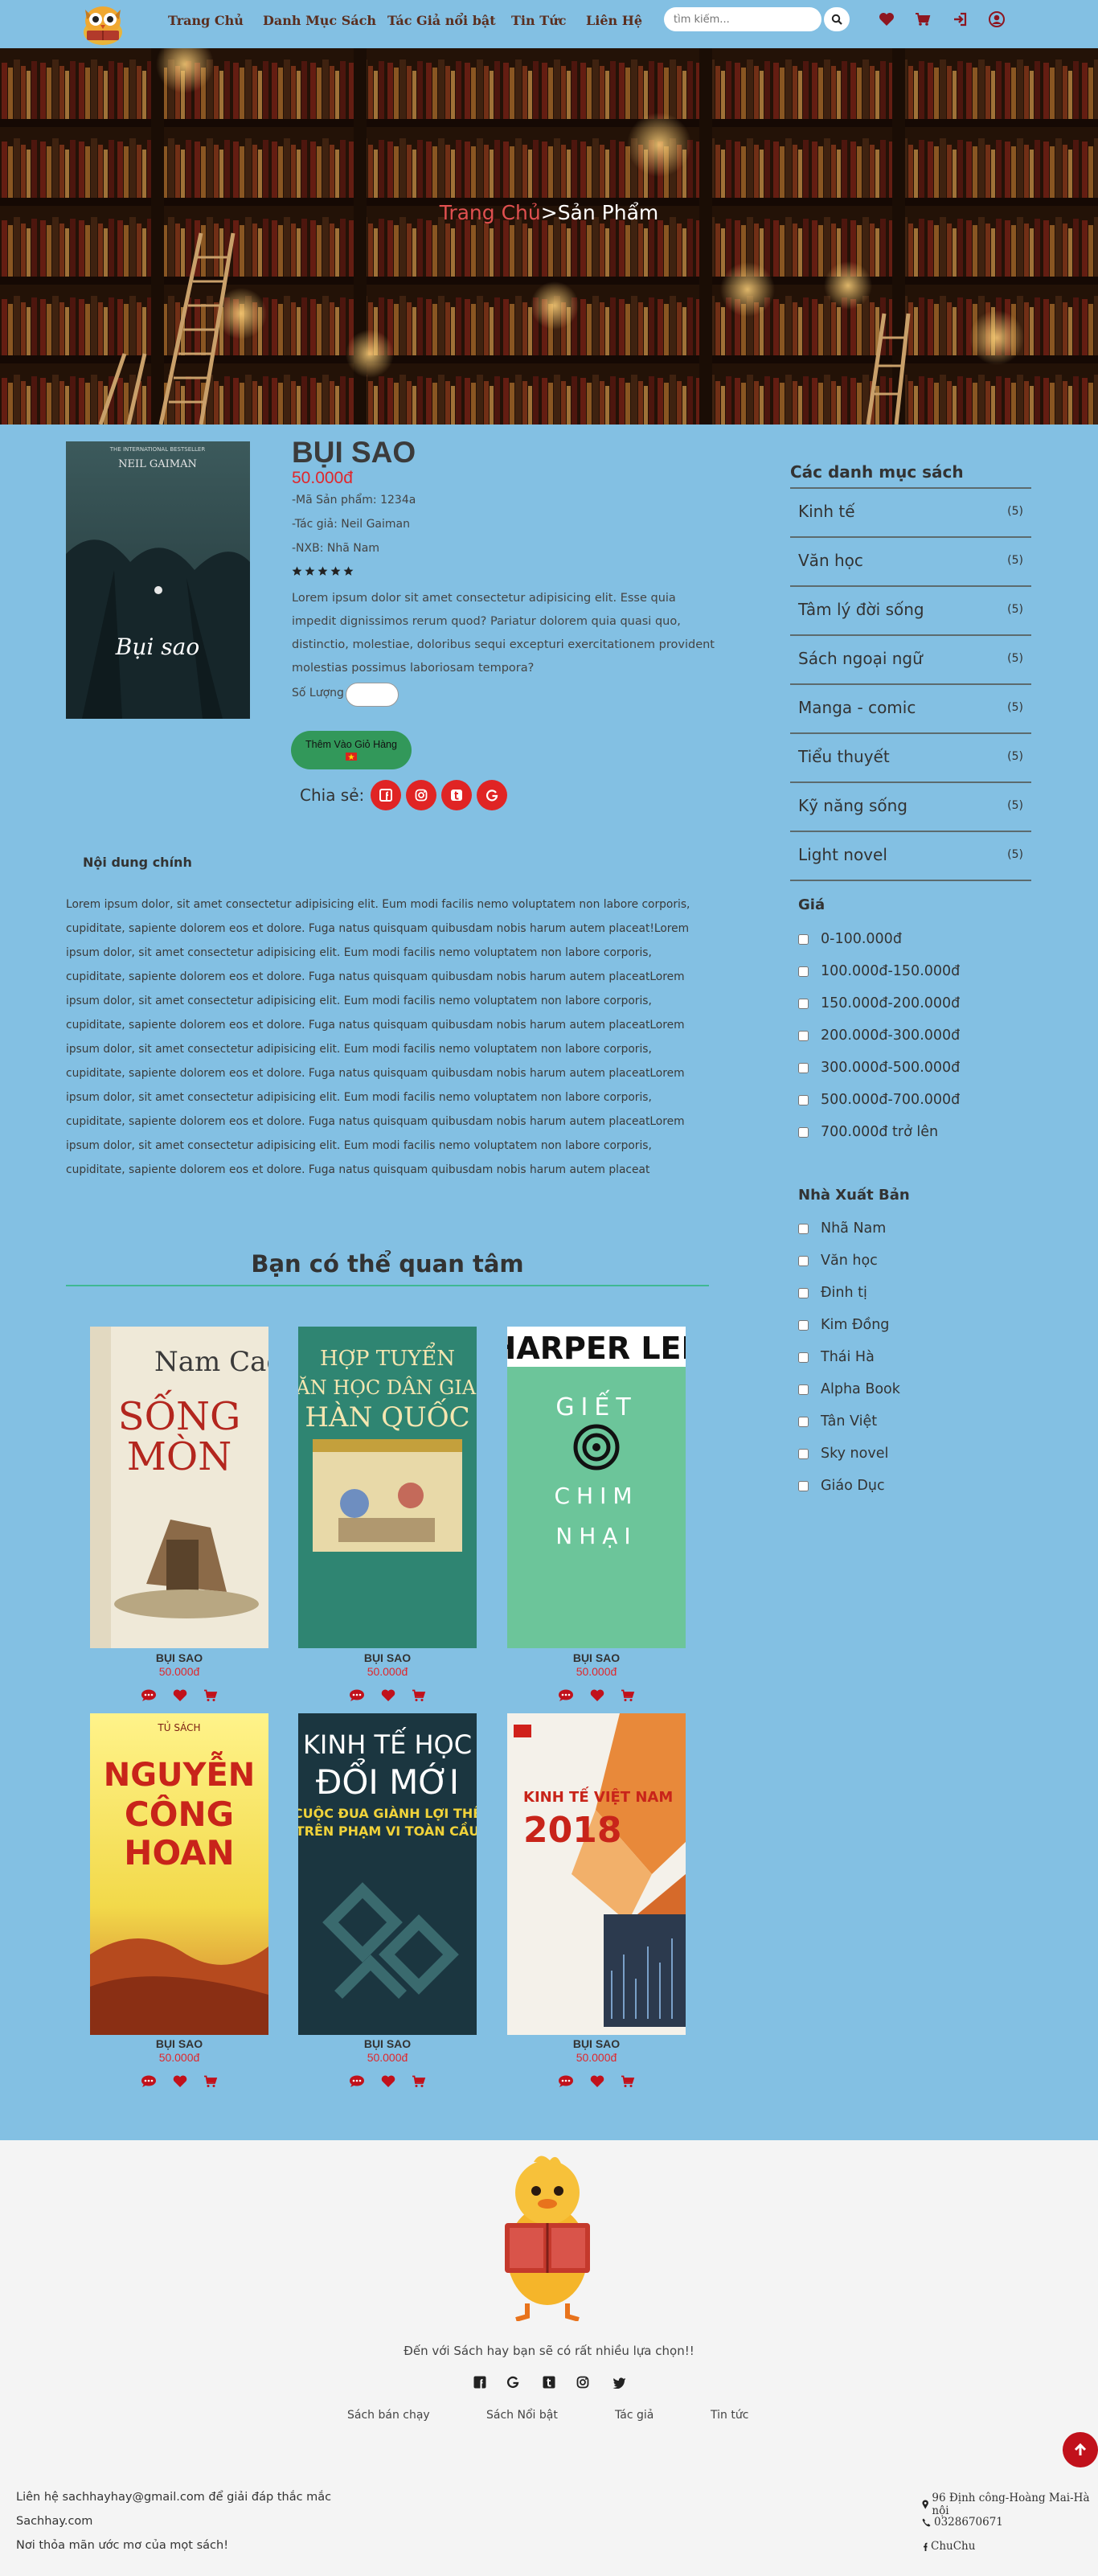 The width and height of the screenshot is (1098, 2576). I want to click on facebook-icon, so click(480, 2382).